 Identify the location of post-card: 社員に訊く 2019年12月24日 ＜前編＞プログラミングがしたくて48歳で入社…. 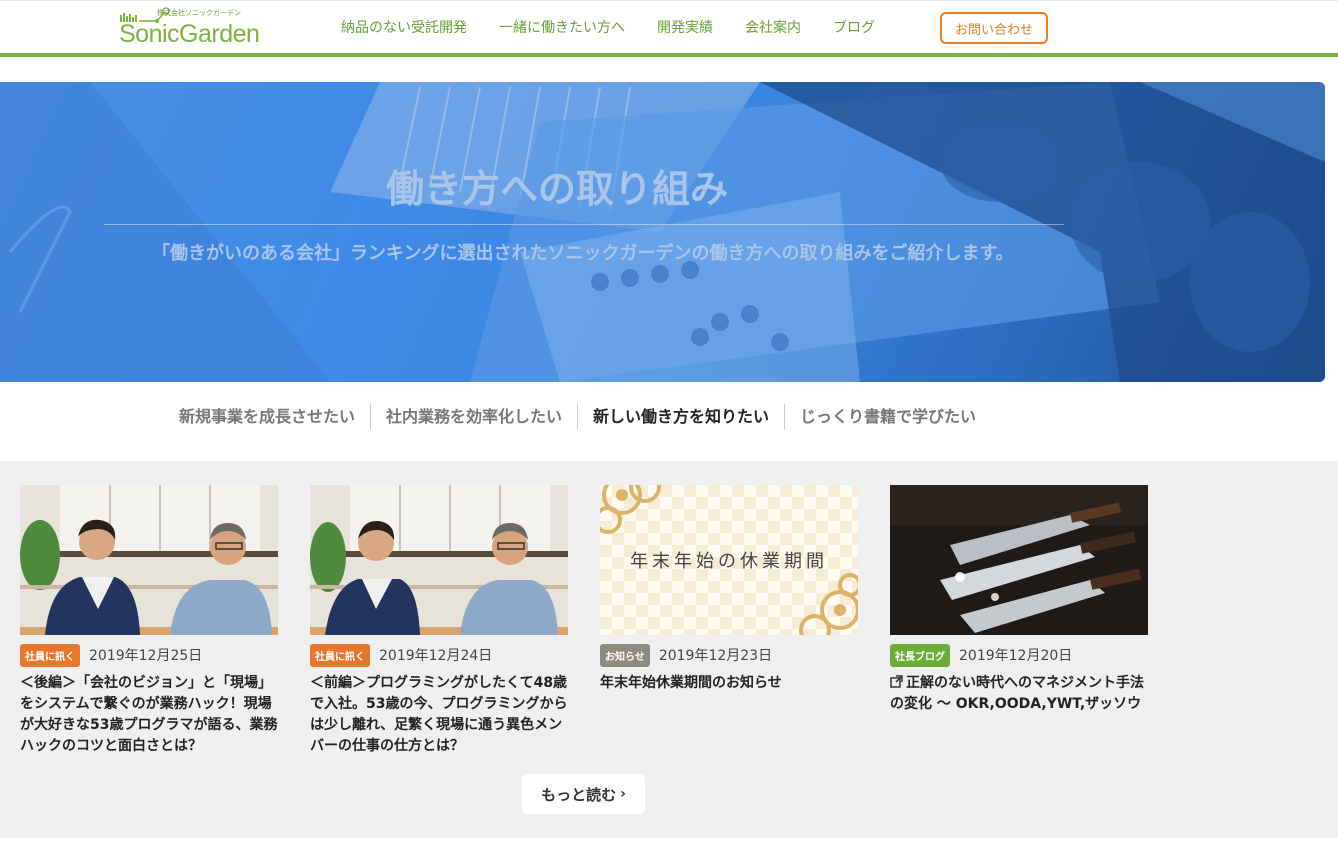
(439, 621).